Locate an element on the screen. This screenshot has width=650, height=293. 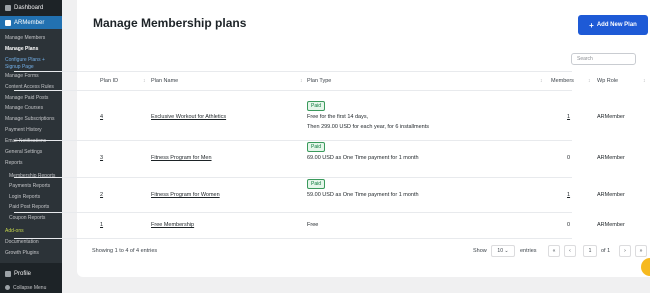
plan-name-link: Fitness Program for Women is located at coordinates (185, 195).